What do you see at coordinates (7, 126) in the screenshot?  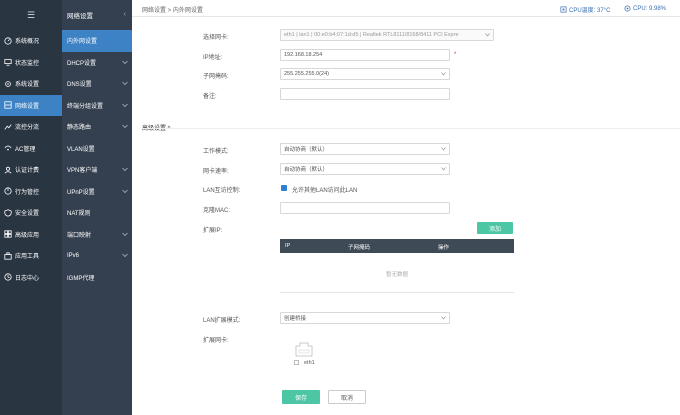 I see `flow-icon` at bounding box center [7, 126].